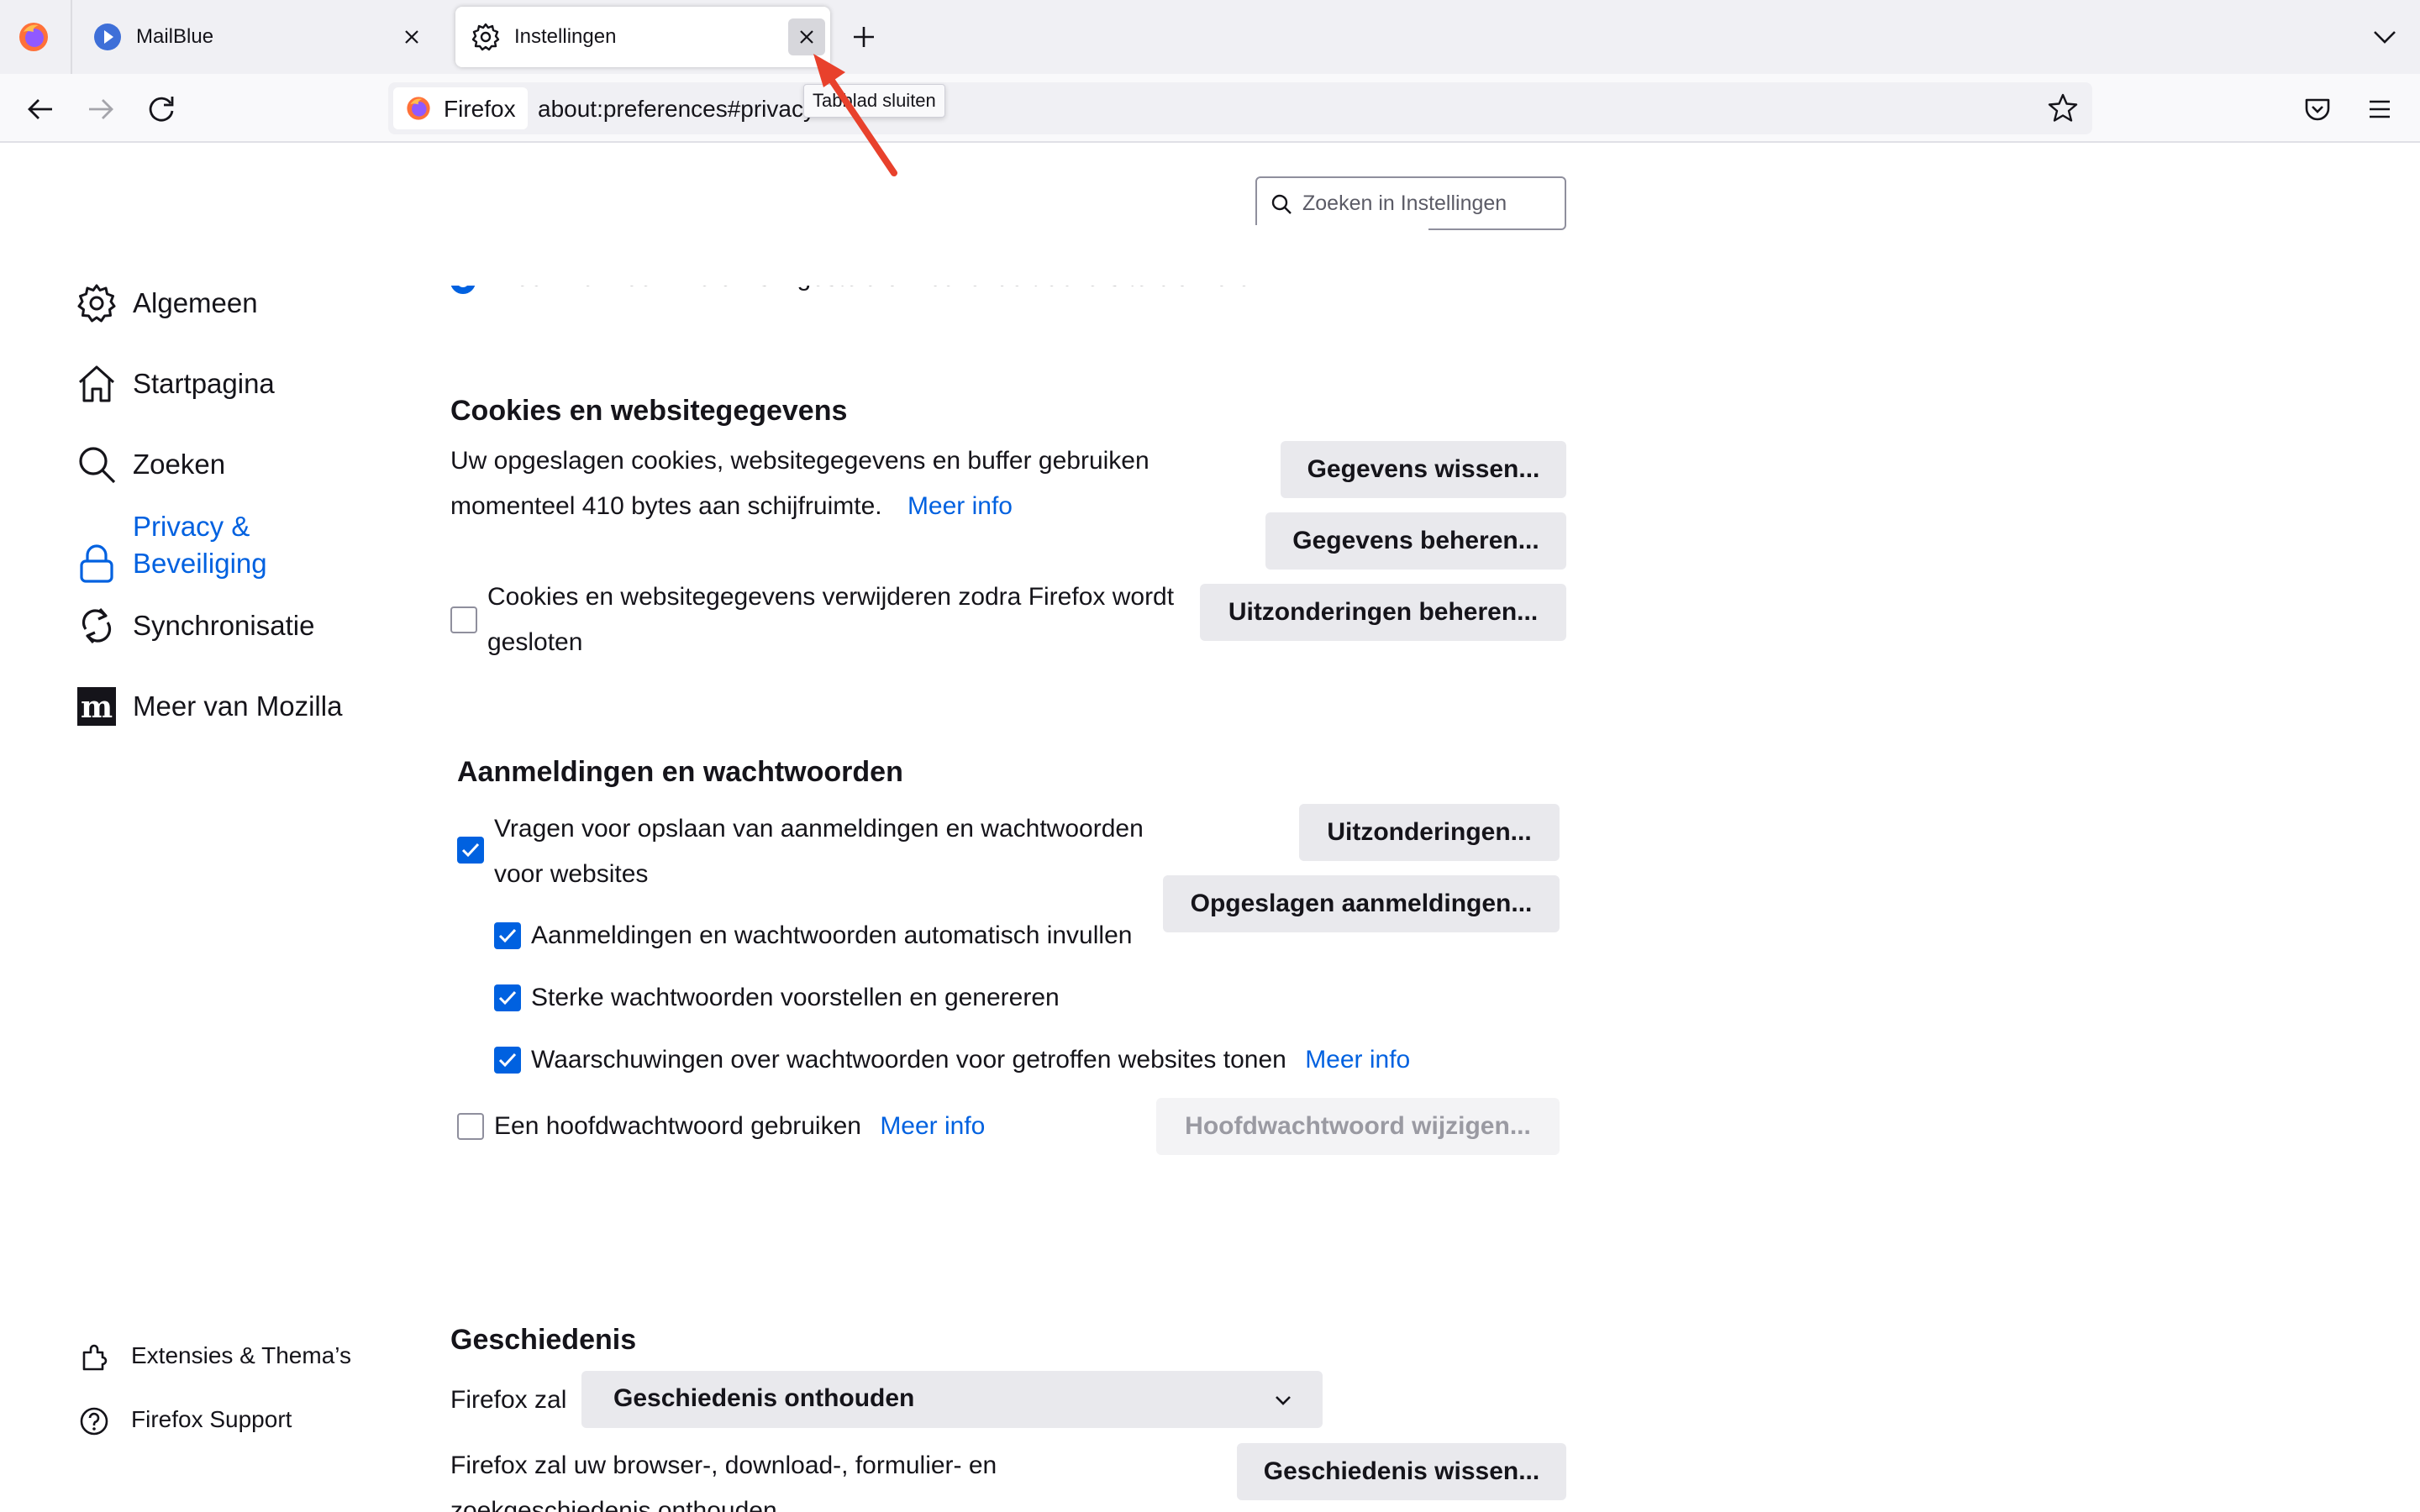 The width and height of the screenshot is (2420, 1512). I want to click on identity-box: Firefox, so click(461, 108).